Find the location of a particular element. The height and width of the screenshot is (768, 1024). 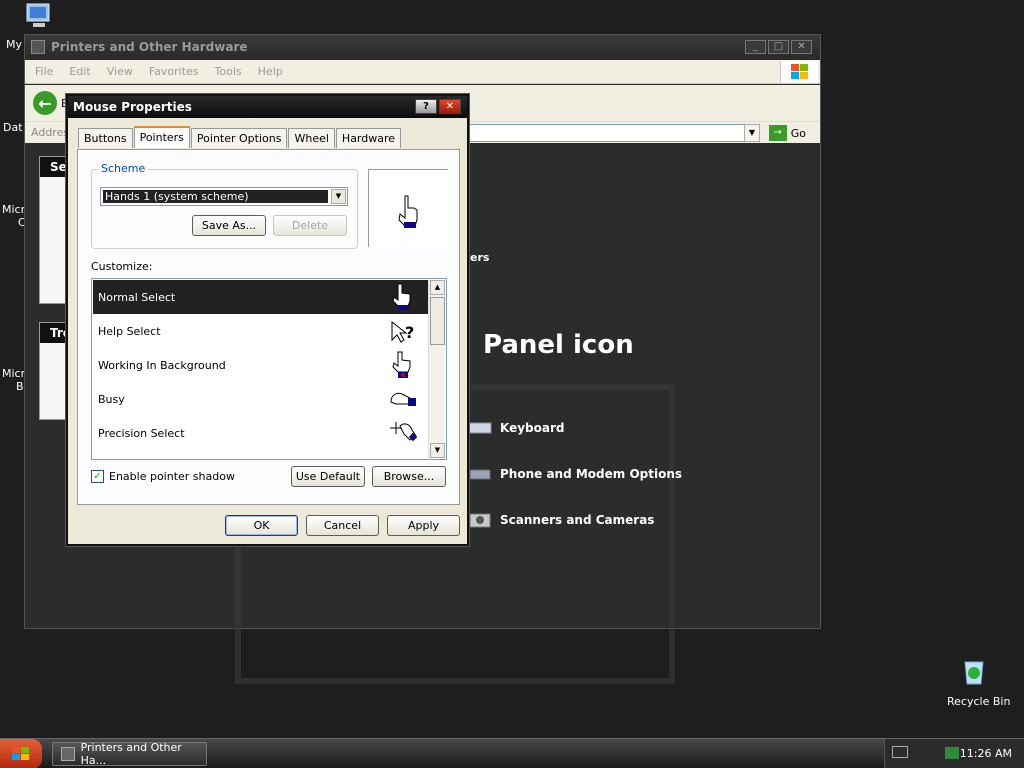

list-item: Normal Select is located at coordinates (260, 297).